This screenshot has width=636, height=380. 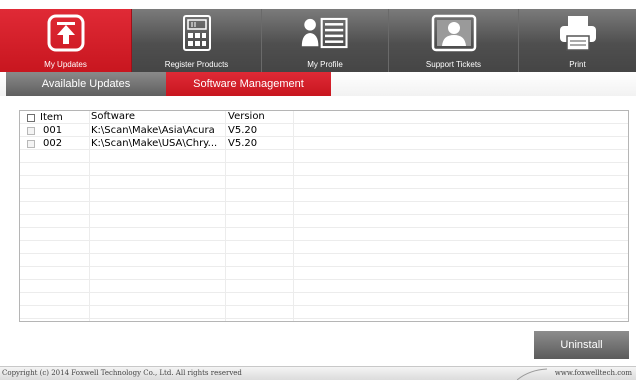 I want to click on header-item-cell: Item, so click(x=54, y=117).